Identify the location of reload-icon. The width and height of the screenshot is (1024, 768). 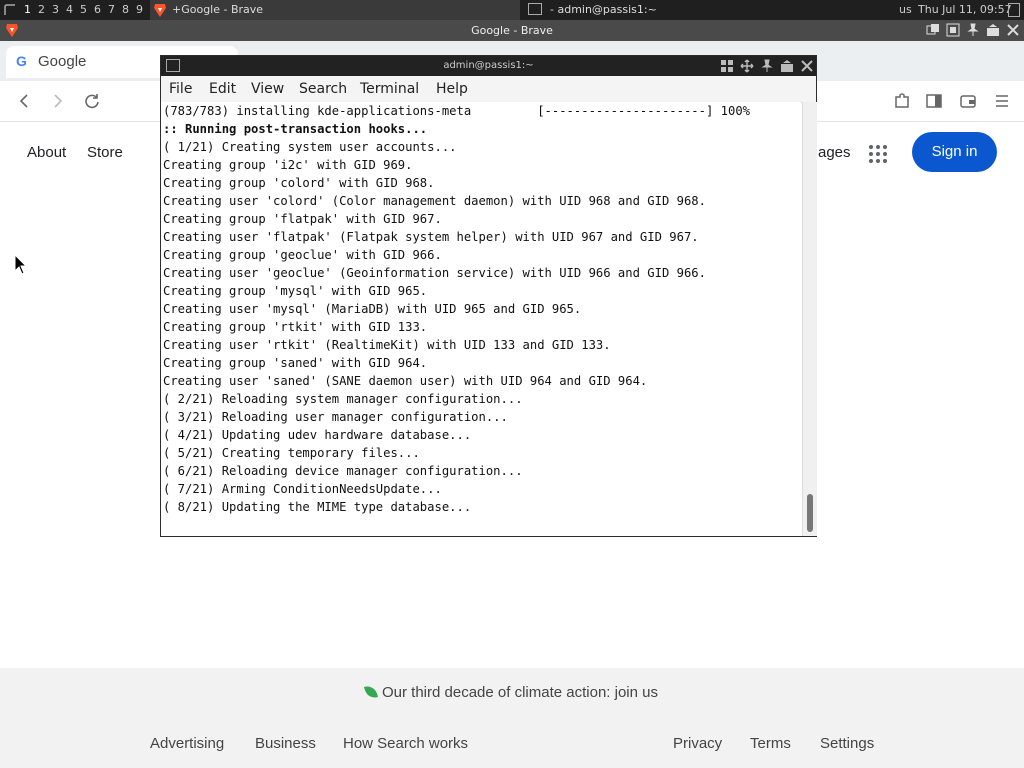
(92, 101).